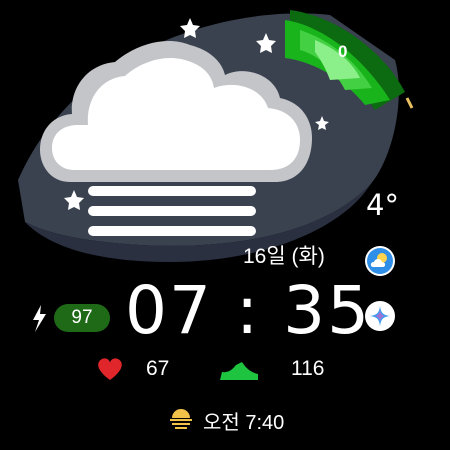  Describe the element at coordinates (239, 371) in the screenshot. I see `shoe-icon` at that location.